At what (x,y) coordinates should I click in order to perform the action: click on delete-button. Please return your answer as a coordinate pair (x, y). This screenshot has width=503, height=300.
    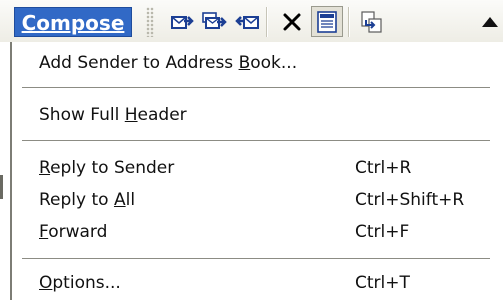
    Looking at the image, I should click on (292, 21).